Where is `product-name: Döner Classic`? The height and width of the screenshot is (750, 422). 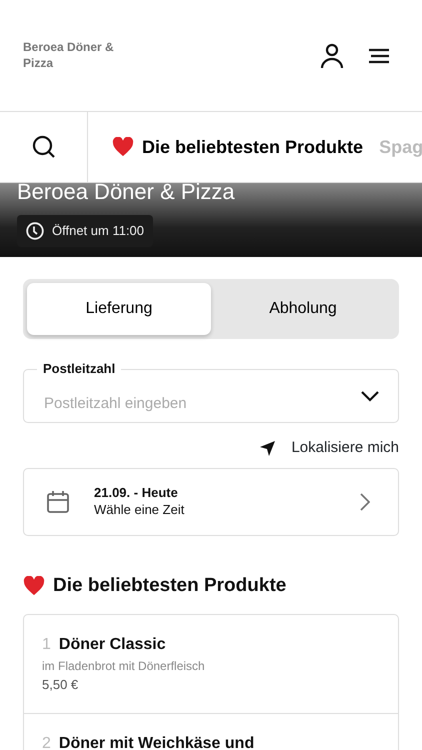
product-name: Döner Classic is located at coordinates (112, 645).